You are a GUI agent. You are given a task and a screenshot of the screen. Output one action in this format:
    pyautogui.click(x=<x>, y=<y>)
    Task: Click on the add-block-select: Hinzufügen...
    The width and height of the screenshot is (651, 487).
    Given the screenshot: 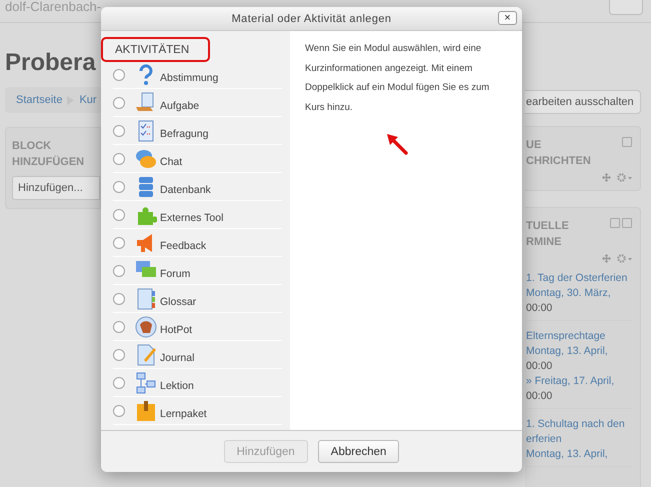 What is the action you would take?
    pyautogui.click(x=56, y=188)
    